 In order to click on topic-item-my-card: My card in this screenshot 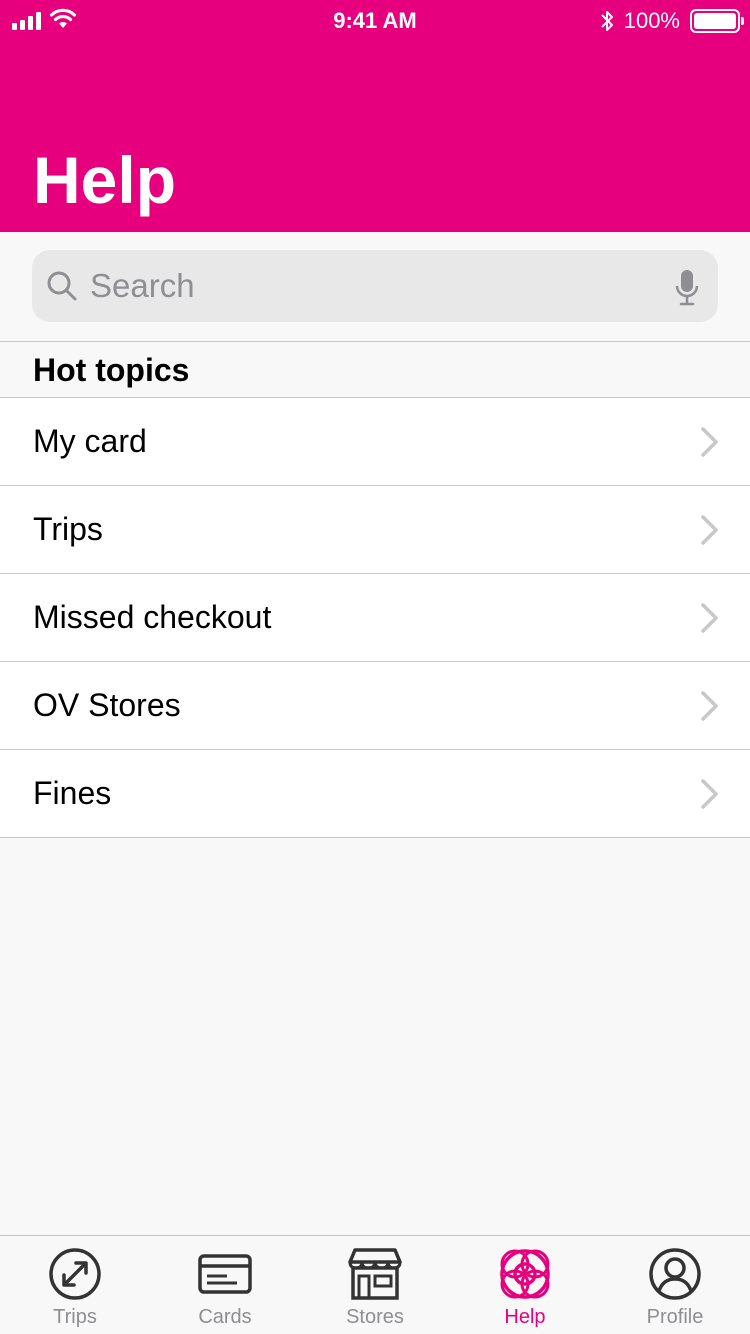, I will do `click(375, 442)`.